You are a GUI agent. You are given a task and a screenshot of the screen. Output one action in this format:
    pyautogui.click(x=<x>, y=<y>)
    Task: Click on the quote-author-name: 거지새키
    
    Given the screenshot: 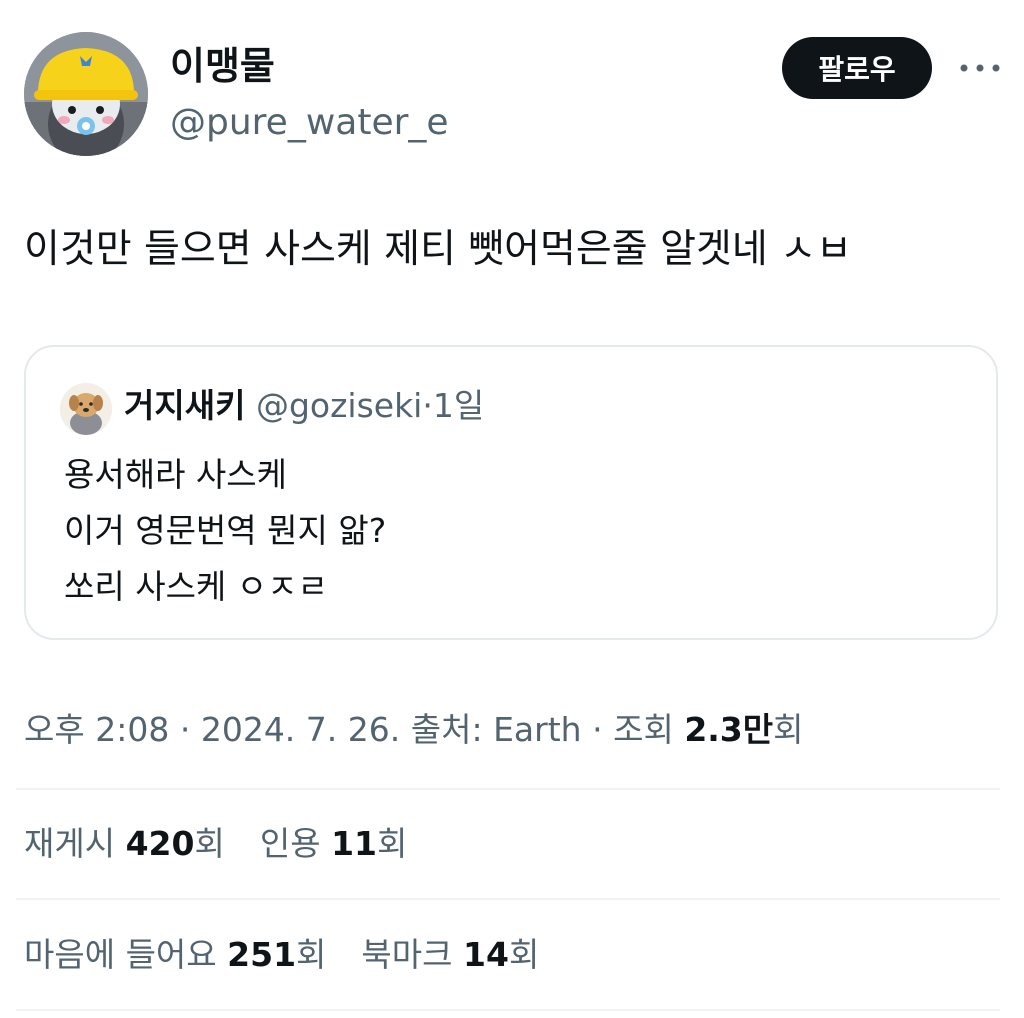 What is the action you would take?
    pyautogui.click(x=184, y=405)
    